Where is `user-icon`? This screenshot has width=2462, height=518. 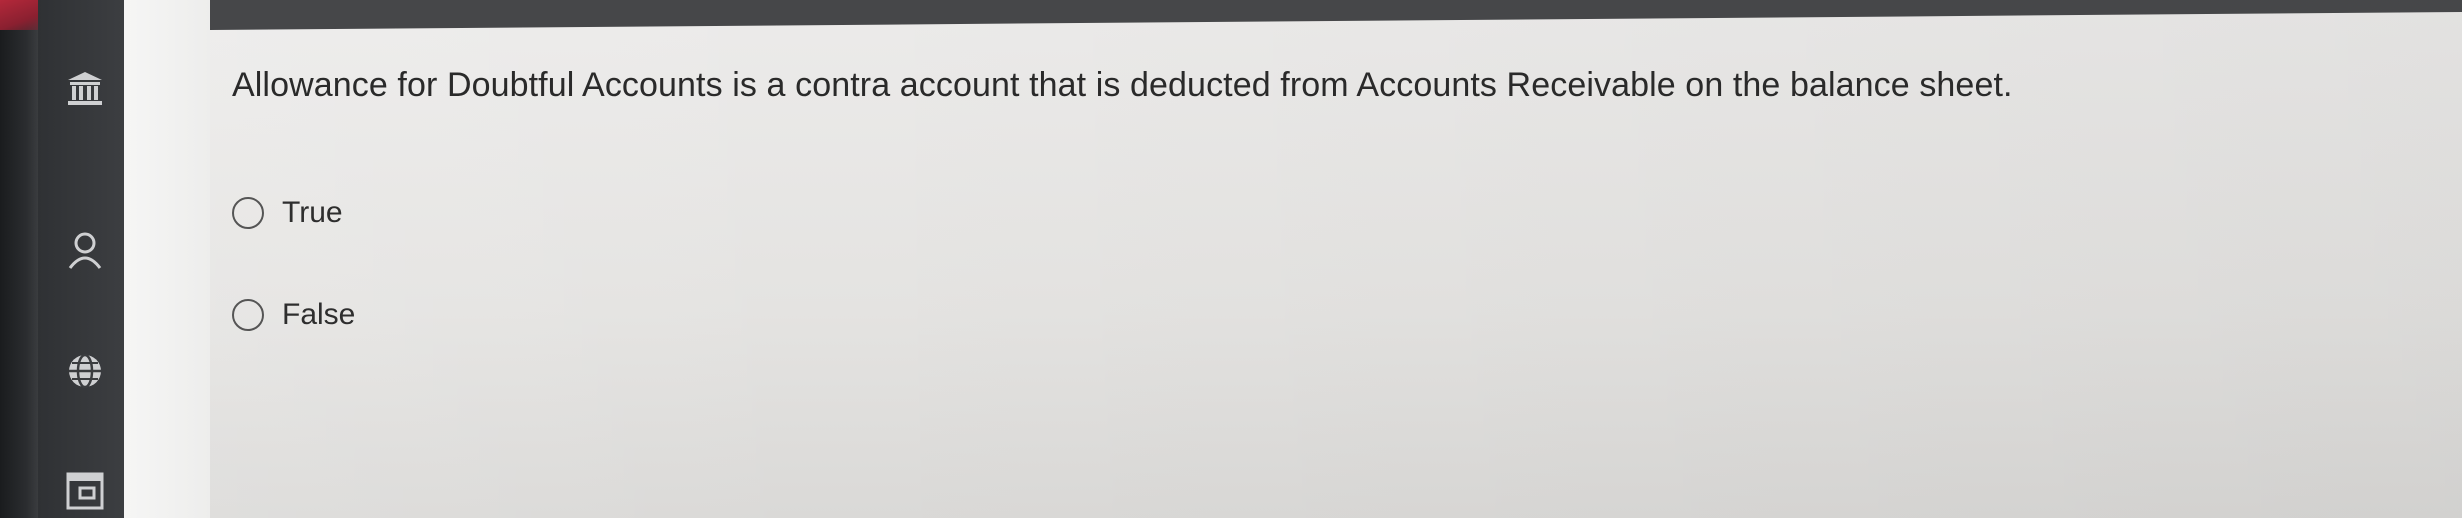
user-icon is located at coordinates (85, 251).